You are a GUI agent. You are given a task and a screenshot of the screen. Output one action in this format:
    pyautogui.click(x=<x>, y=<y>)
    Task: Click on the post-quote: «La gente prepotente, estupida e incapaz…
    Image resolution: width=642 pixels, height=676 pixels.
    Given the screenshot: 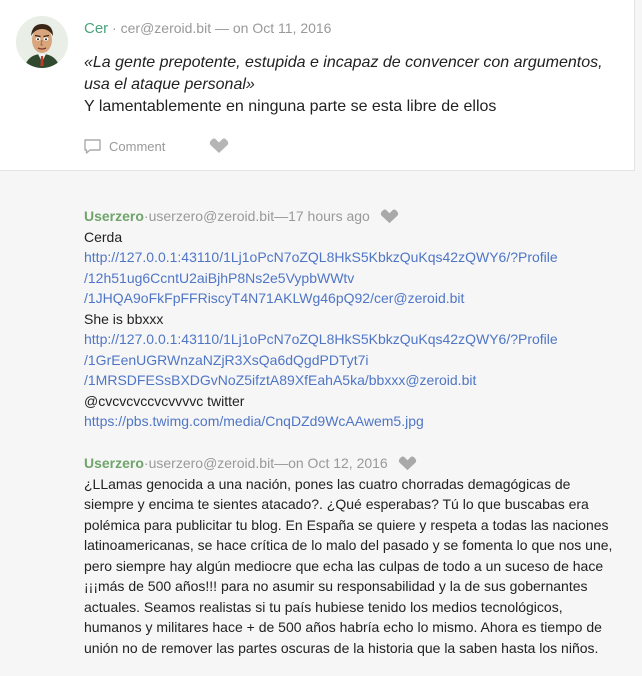 What is the action you would take?
    pyautogui.click(x=343, y=73)
    